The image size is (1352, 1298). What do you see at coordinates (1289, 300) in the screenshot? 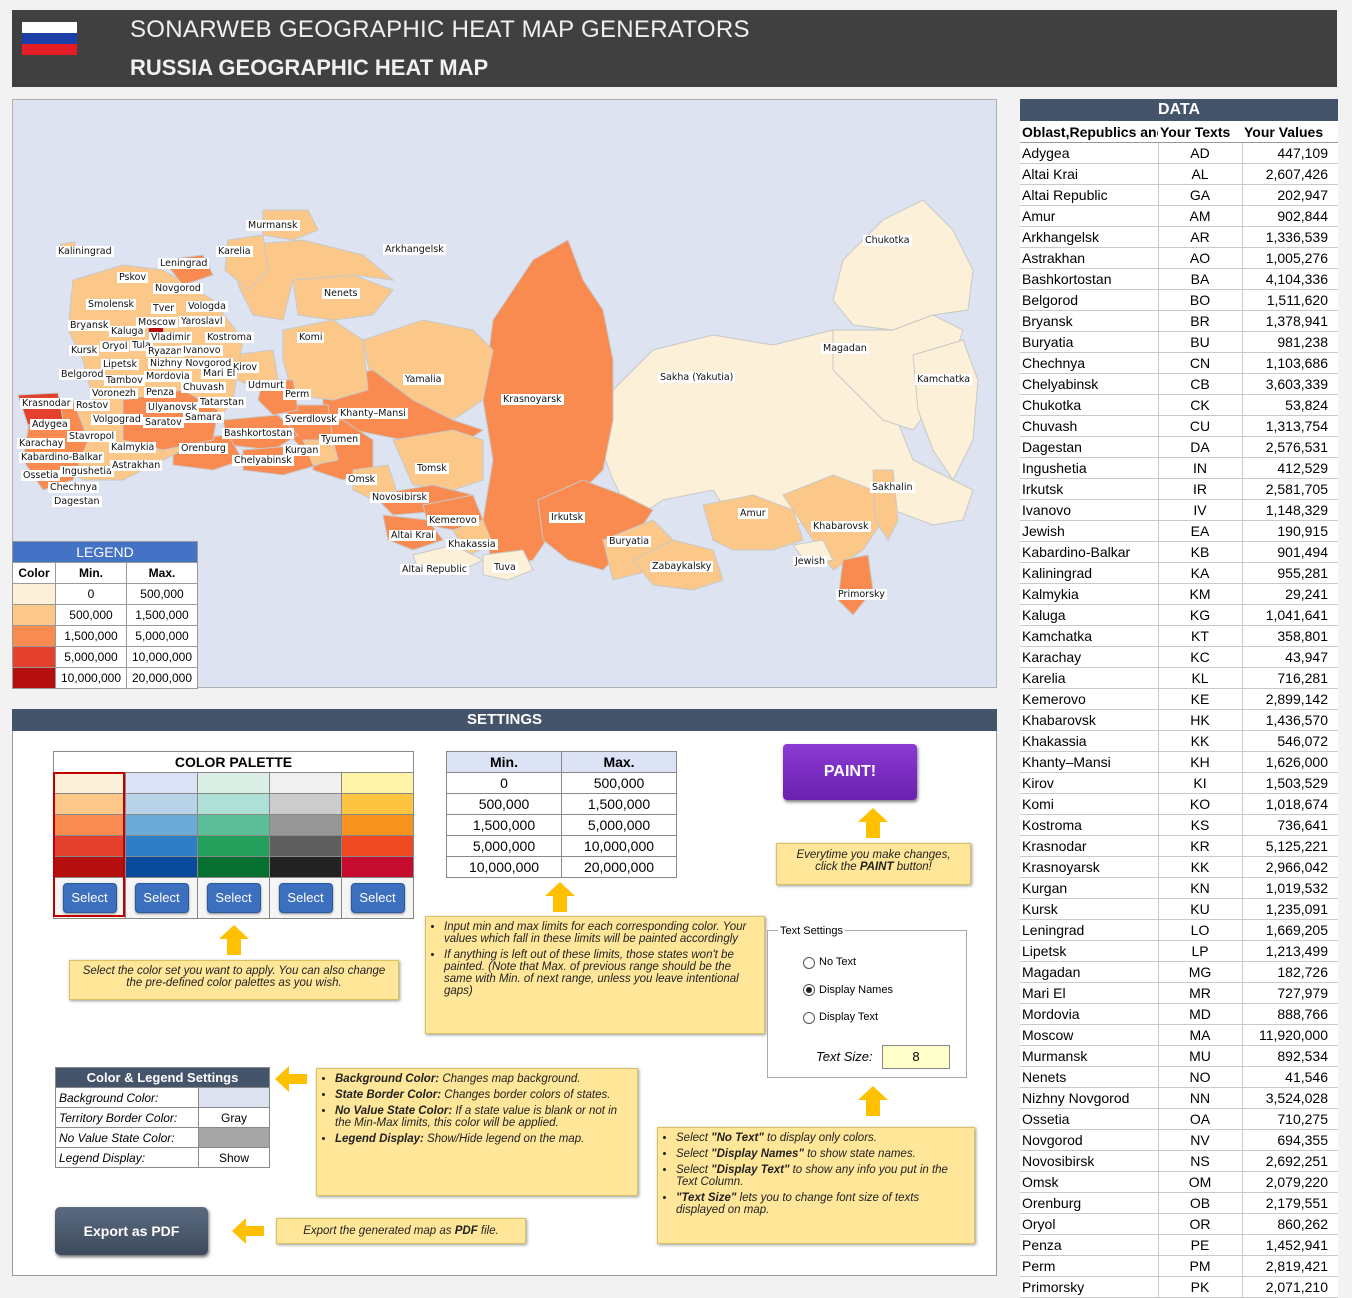
I see `region-value-cell: 1,511,620` at bounding box center [1289, 300].